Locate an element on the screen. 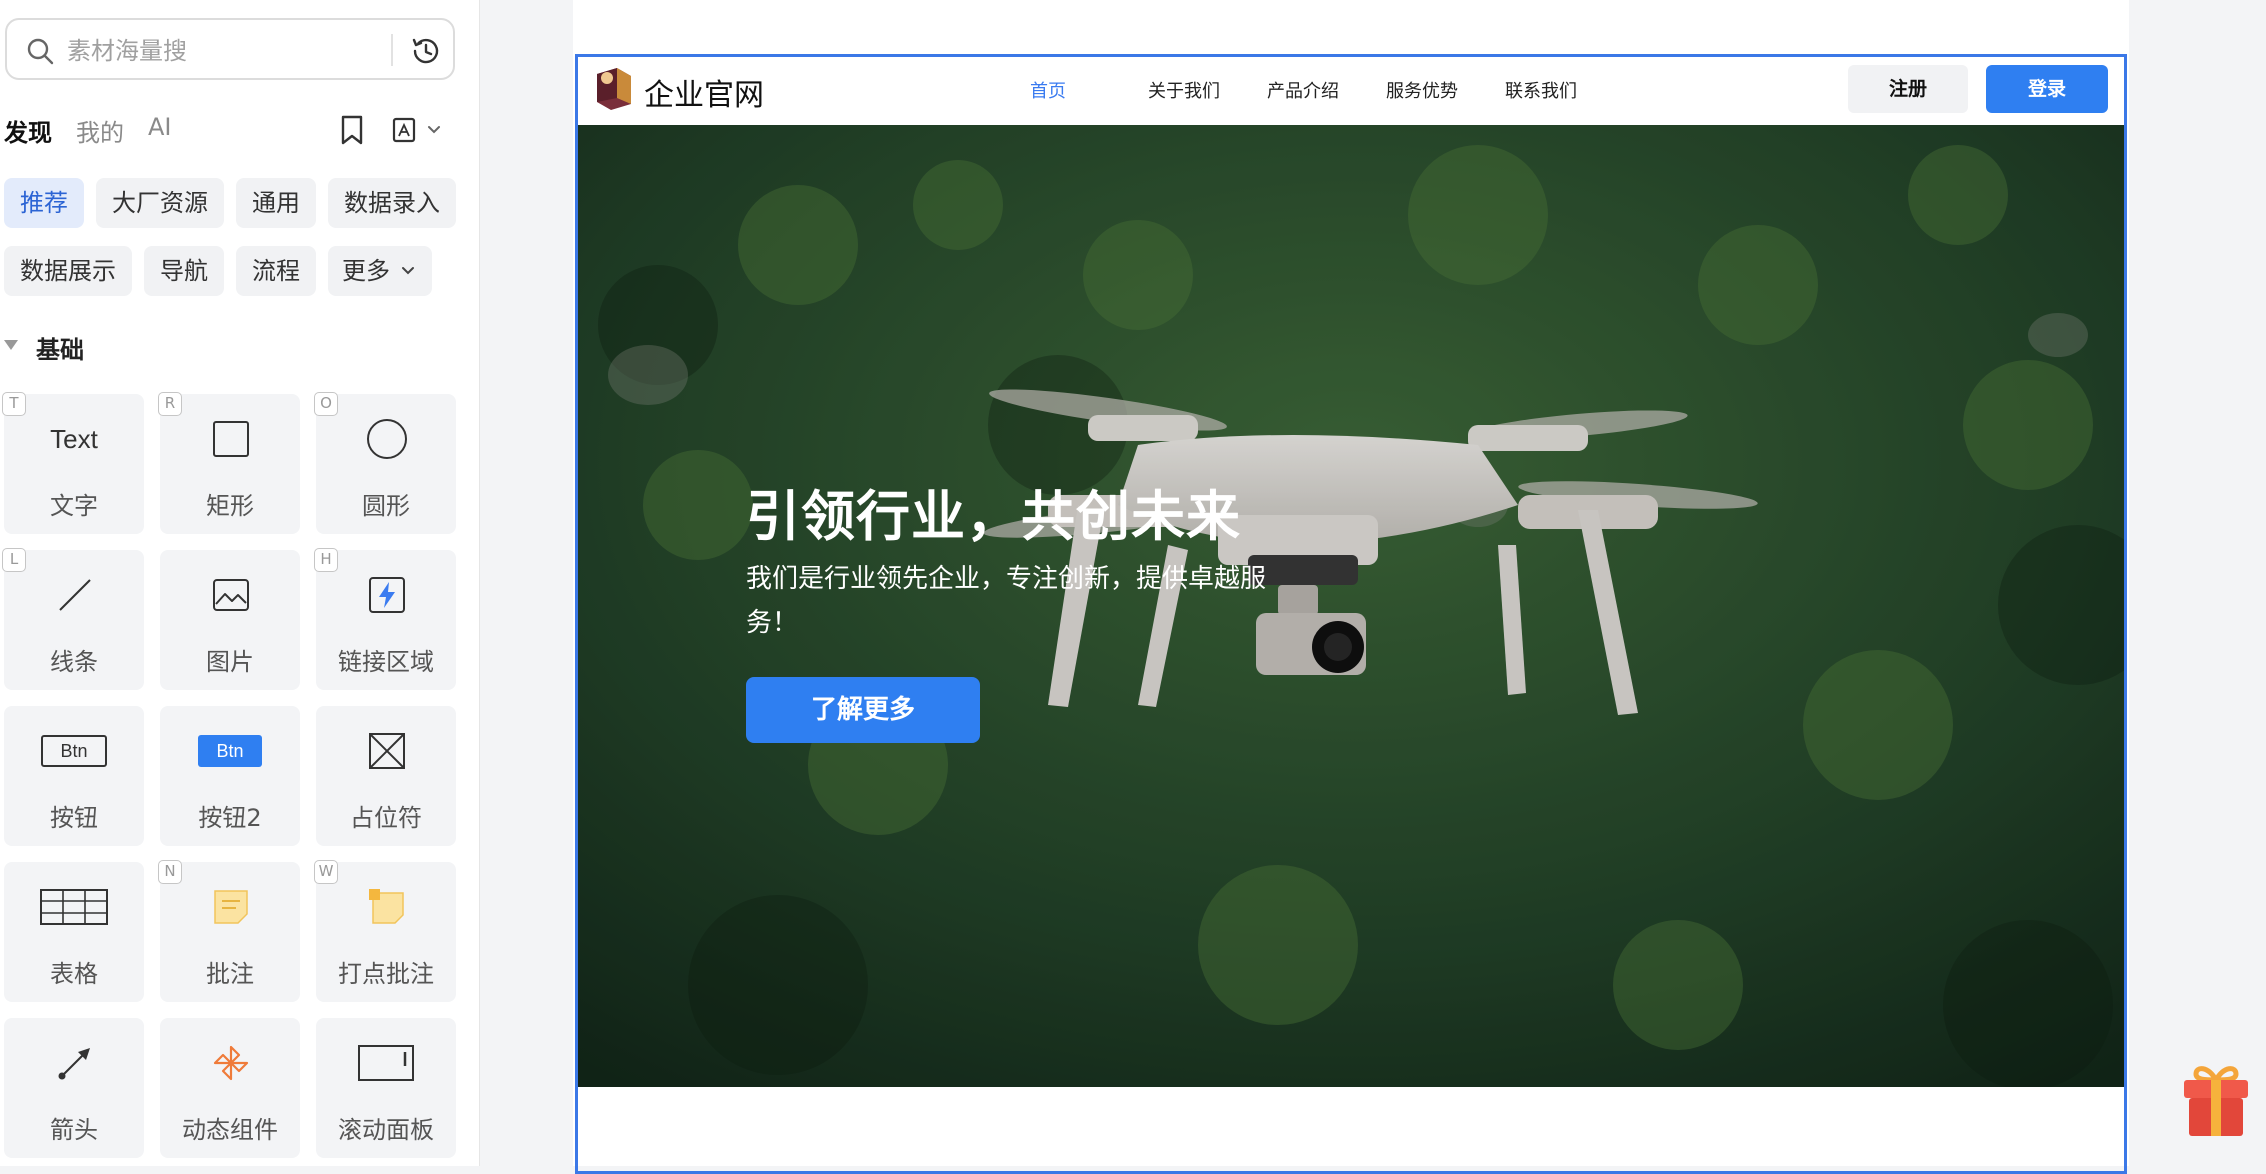 The height and width of the screenshot is (1174, 2266). component-label: 按钮2 is located at coordinates (230, 818).